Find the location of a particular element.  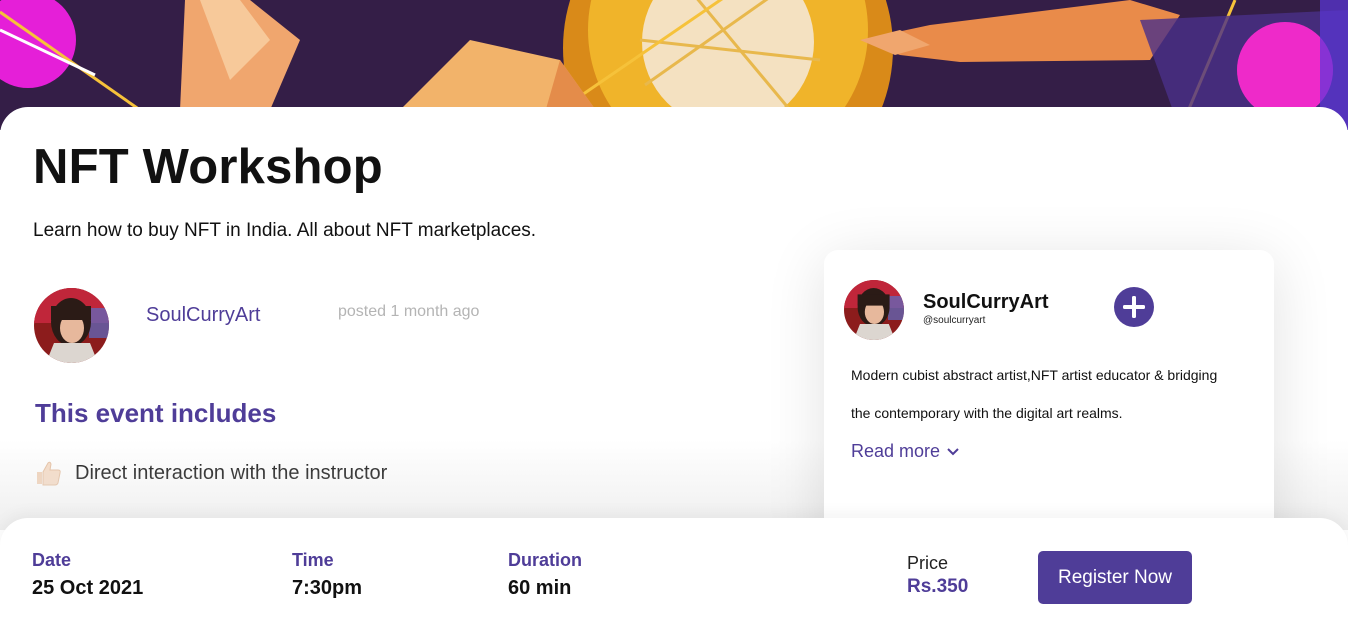

artist-handle: @soulcurryart is located at coordinates (954, 320).